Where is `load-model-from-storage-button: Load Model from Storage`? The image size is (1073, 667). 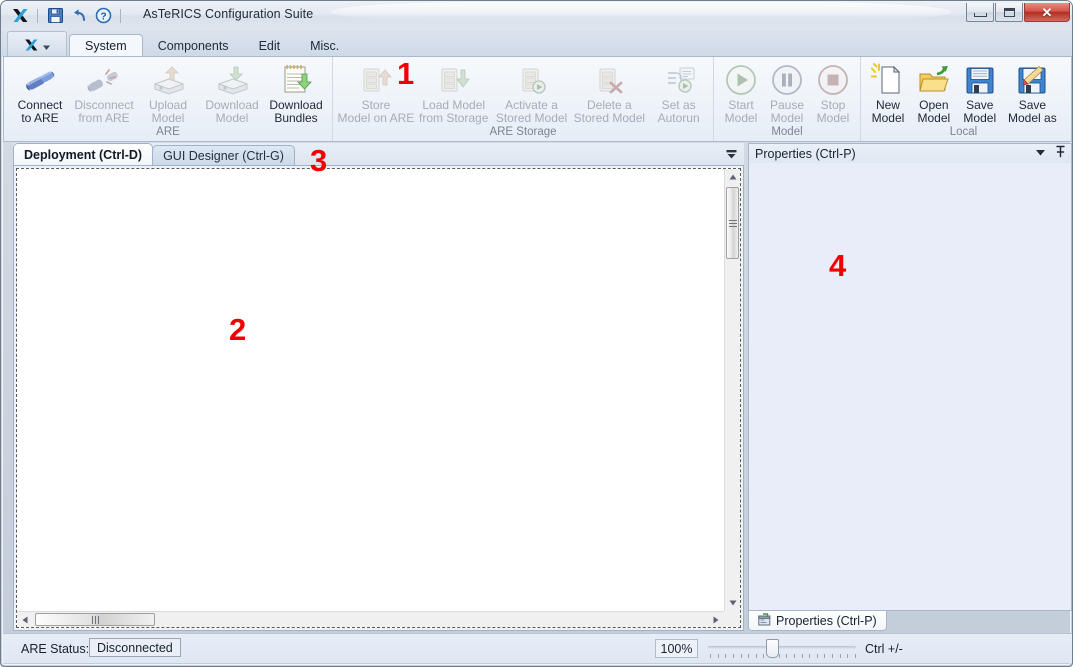
load-model-from-storage-button: Load Model from Storage is located at coordinates (454, 92).